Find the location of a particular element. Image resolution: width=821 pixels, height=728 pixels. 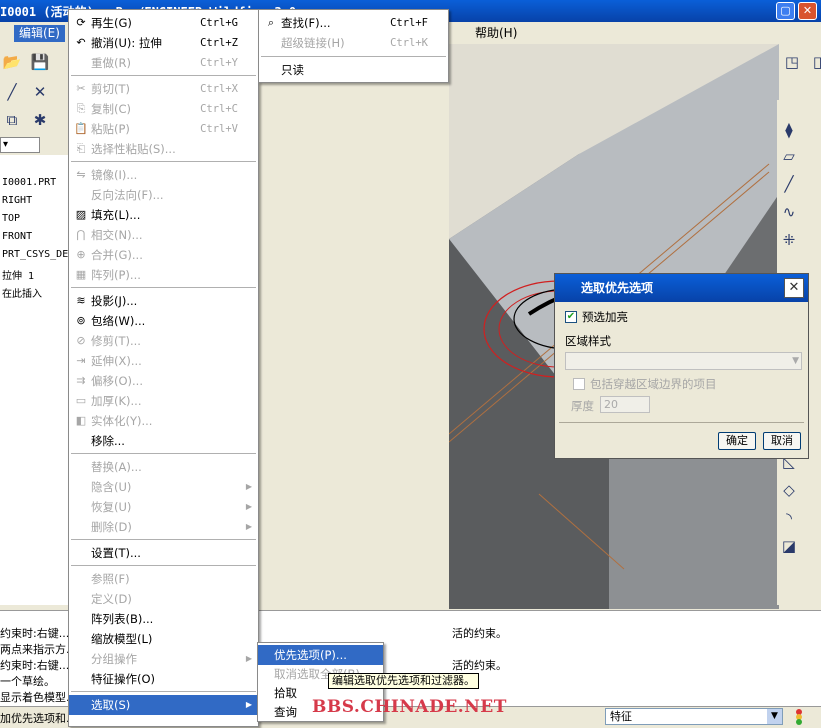

tree-item: I0001.PRT is located at coordinates (29, 182).